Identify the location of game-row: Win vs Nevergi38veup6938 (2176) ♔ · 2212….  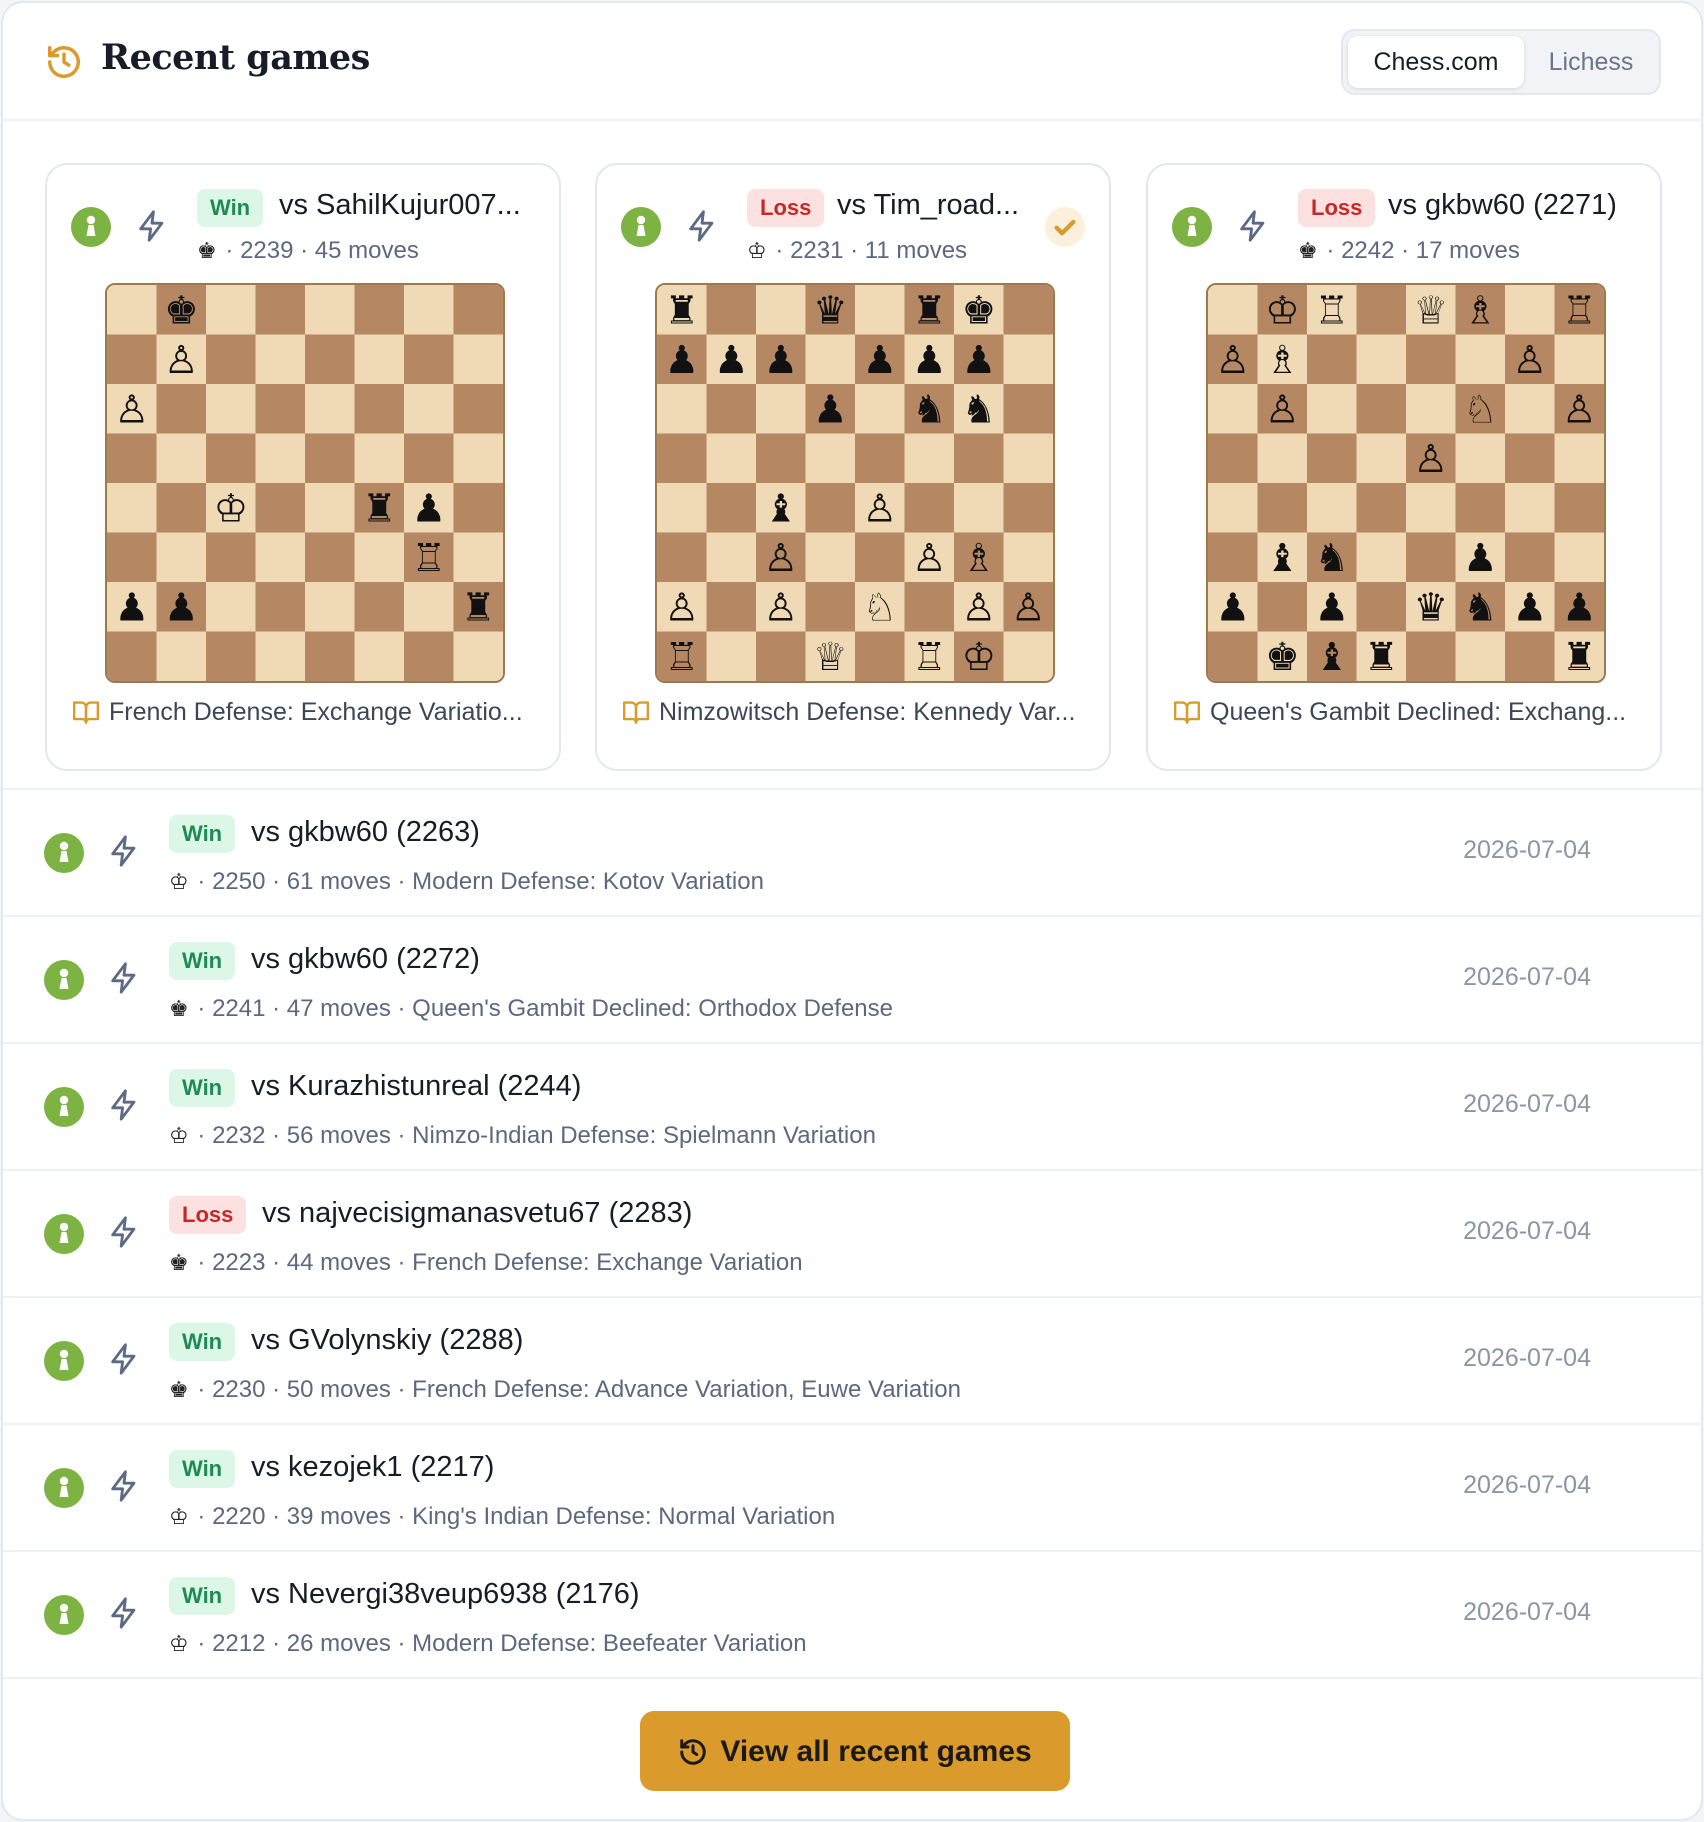
(852, 1613).